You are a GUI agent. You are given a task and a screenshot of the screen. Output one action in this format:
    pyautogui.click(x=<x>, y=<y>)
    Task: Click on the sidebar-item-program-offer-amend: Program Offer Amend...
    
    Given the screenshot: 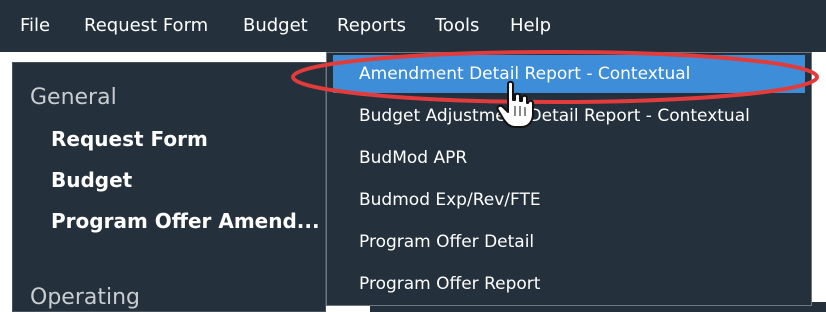 What is the action you would take?
    pyautogui.click(x=185, y=221)
    